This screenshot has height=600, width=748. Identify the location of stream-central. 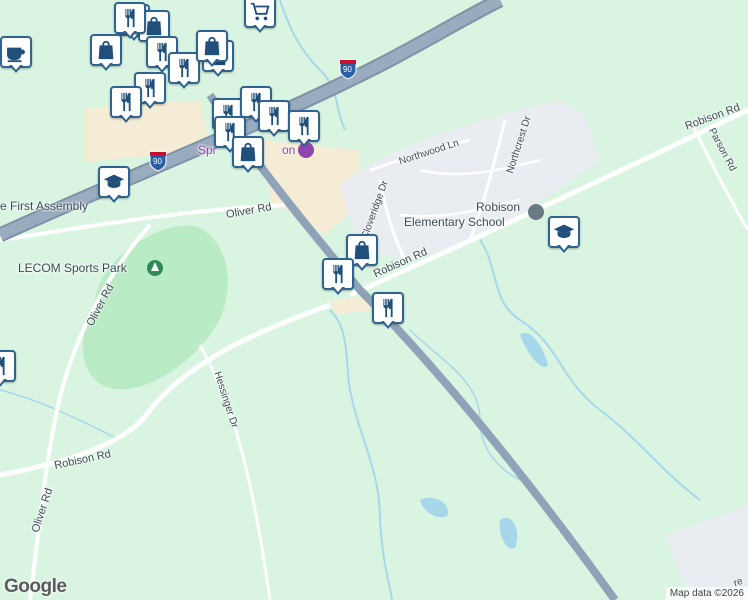
(361, 454).